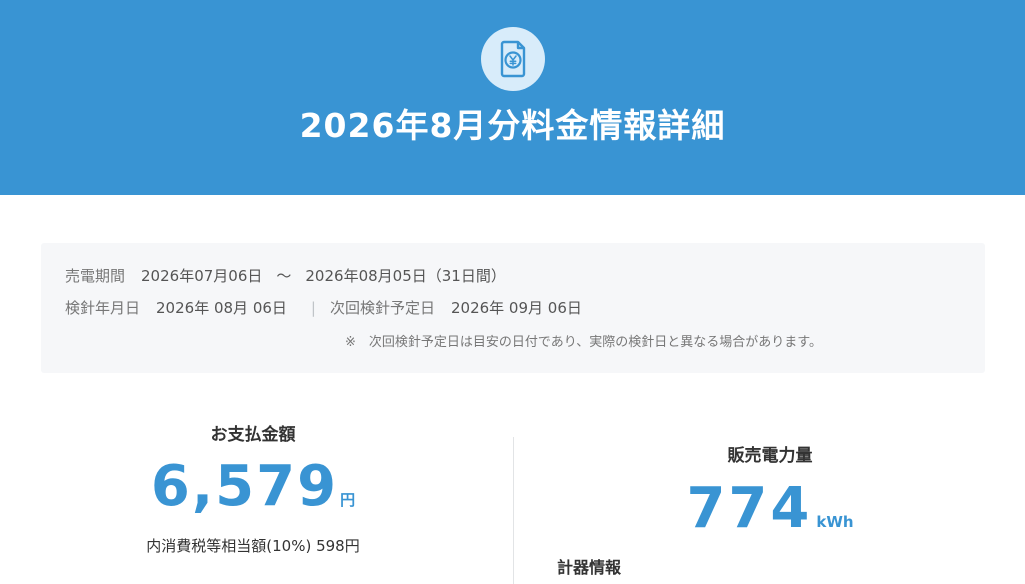  Describe the element at coordinates (405, 276) in the screenshot. I see `sale-period-end: 2026年08月05日（31日間）` at that location.